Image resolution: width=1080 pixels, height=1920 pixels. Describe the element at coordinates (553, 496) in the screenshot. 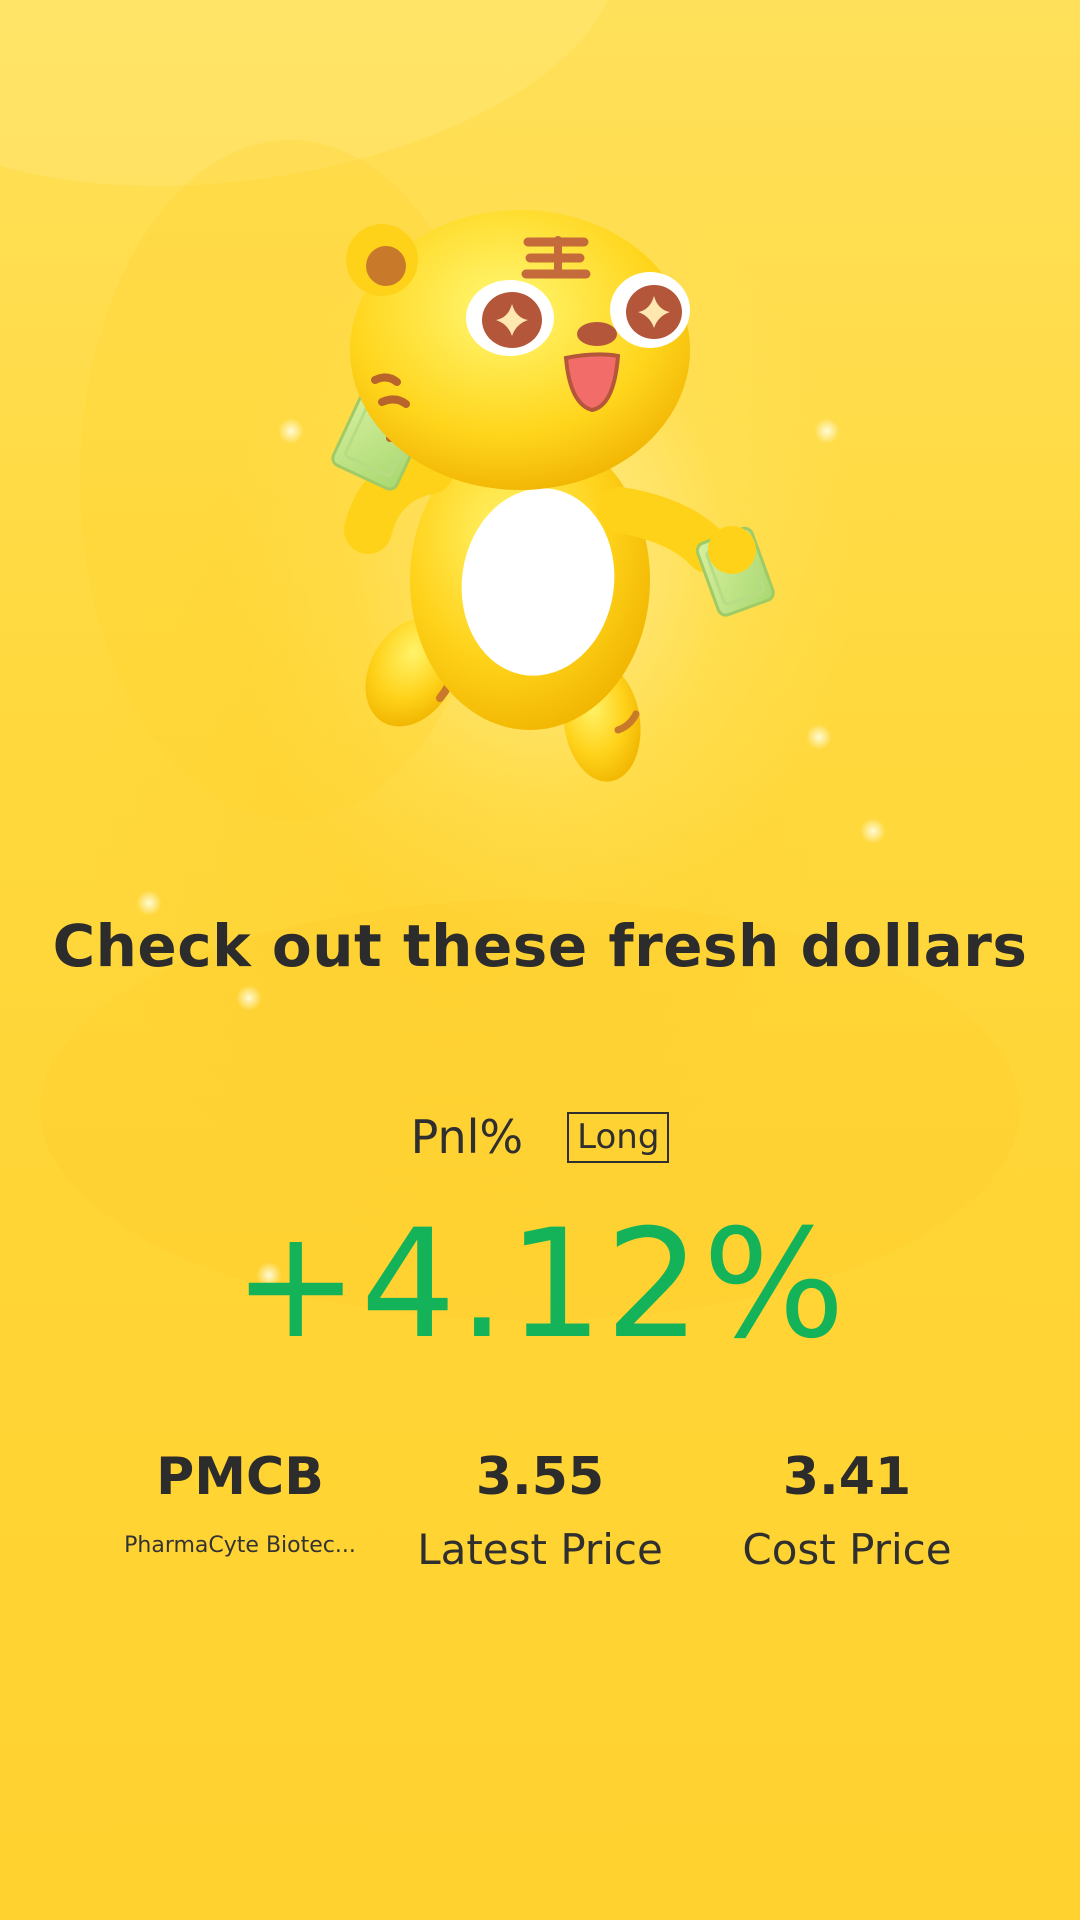

I see `tiger-mascot-icon` at that location.